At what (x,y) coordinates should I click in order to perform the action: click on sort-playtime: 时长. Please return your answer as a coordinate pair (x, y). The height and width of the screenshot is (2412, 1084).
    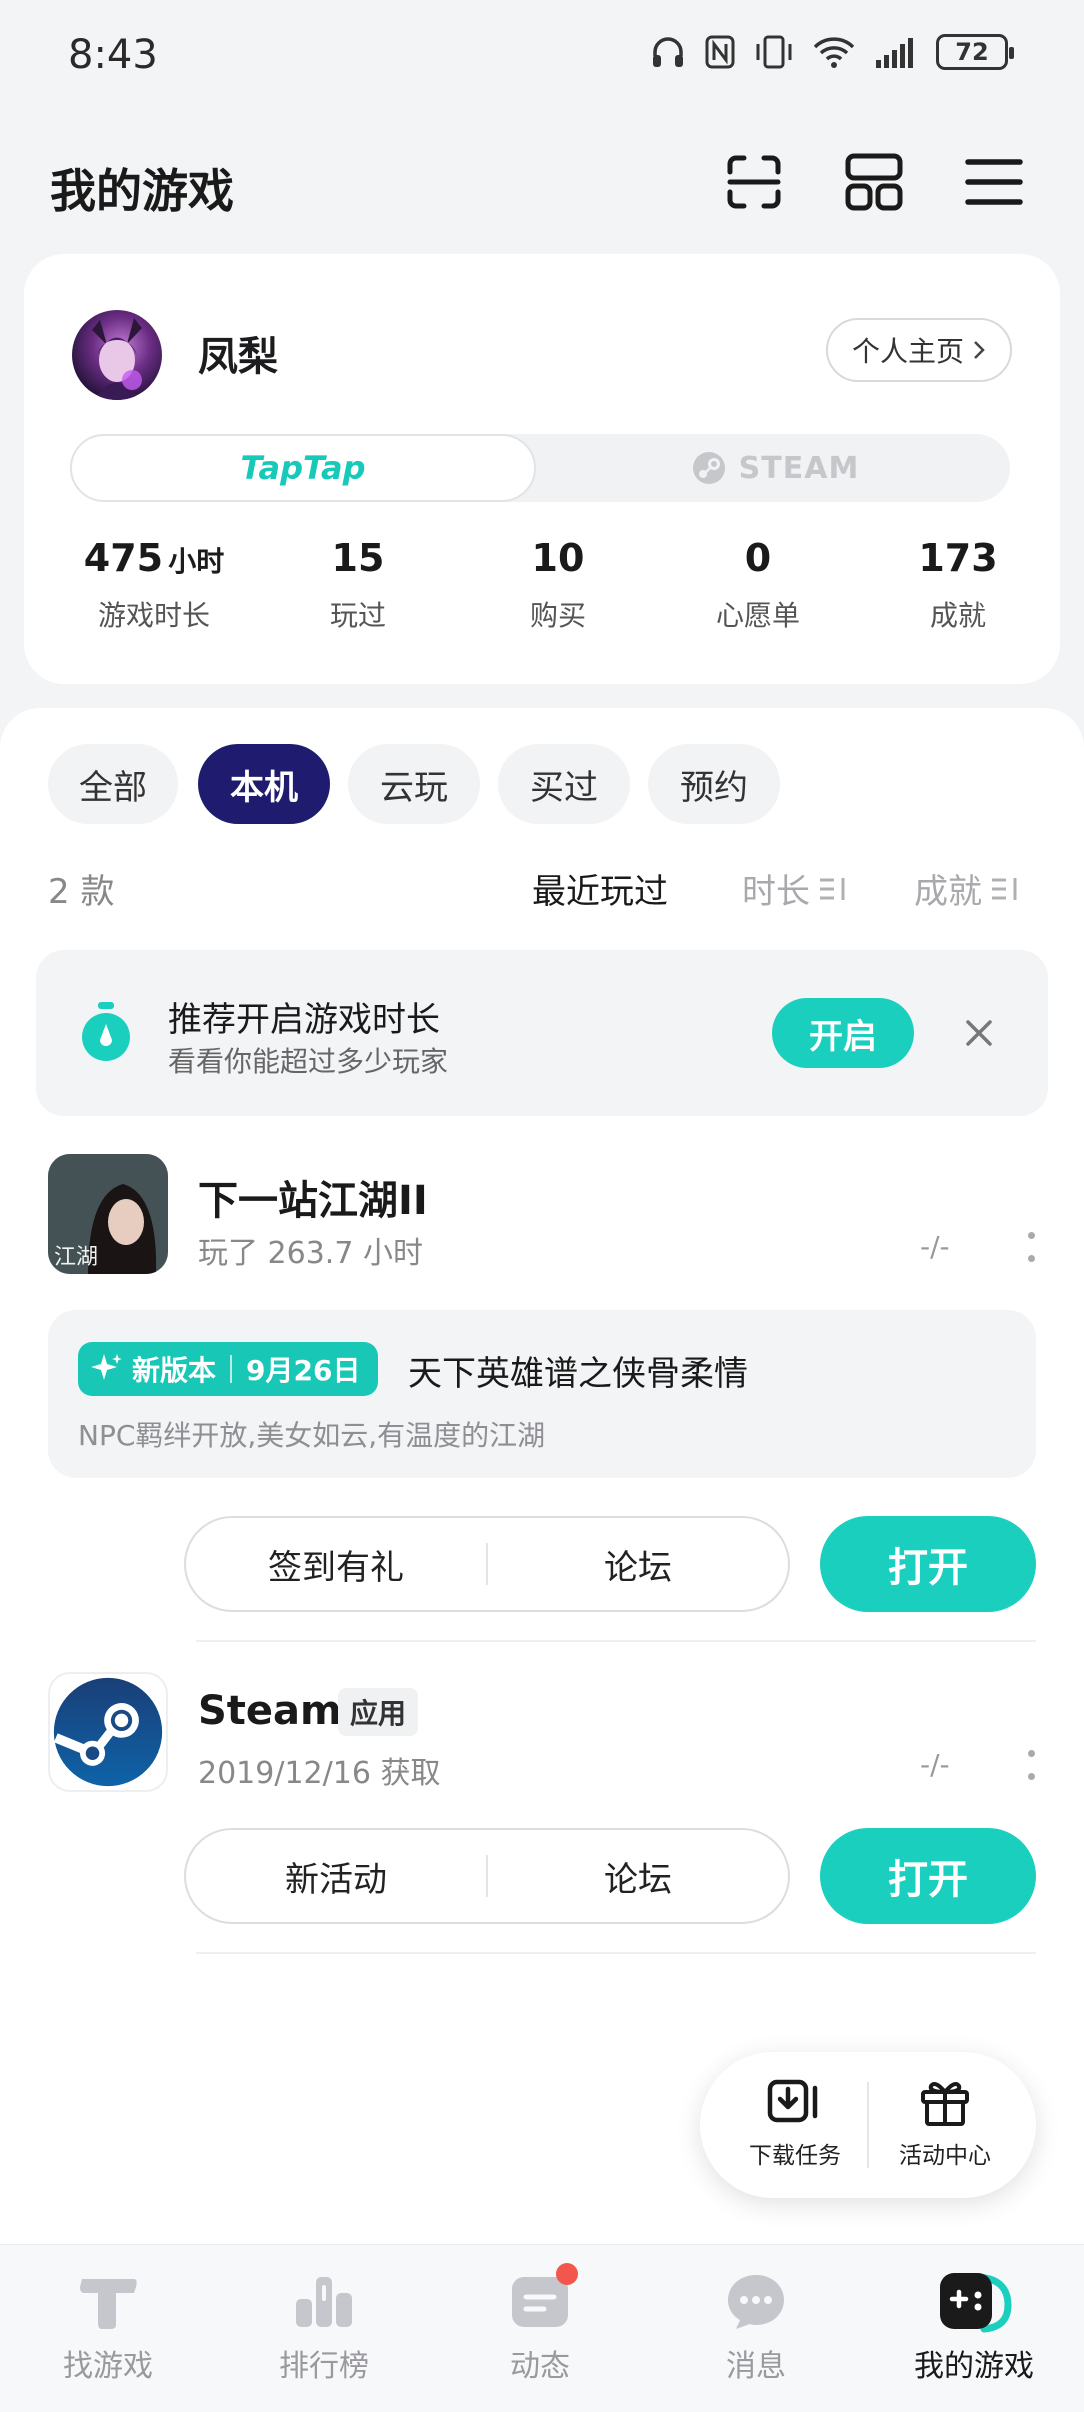
    Looking at the image, I should click on (795, 888).